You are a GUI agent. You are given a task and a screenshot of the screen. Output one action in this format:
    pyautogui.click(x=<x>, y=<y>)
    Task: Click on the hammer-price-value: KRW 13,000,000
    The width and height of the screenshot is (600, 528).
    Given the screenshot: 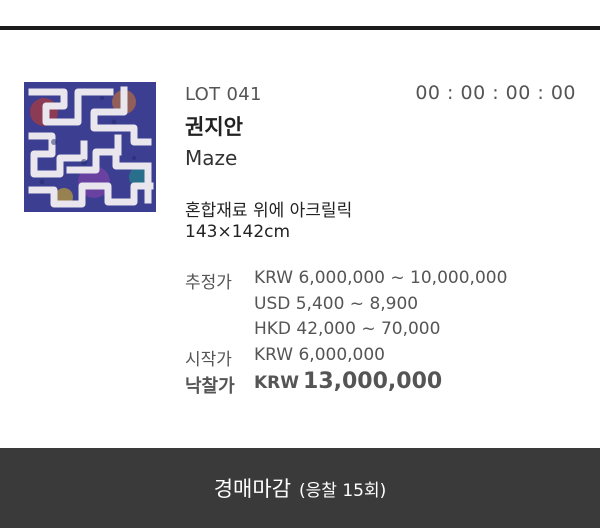 What is the action you would take?
    pyautogui.click(x=348, y=381)
    